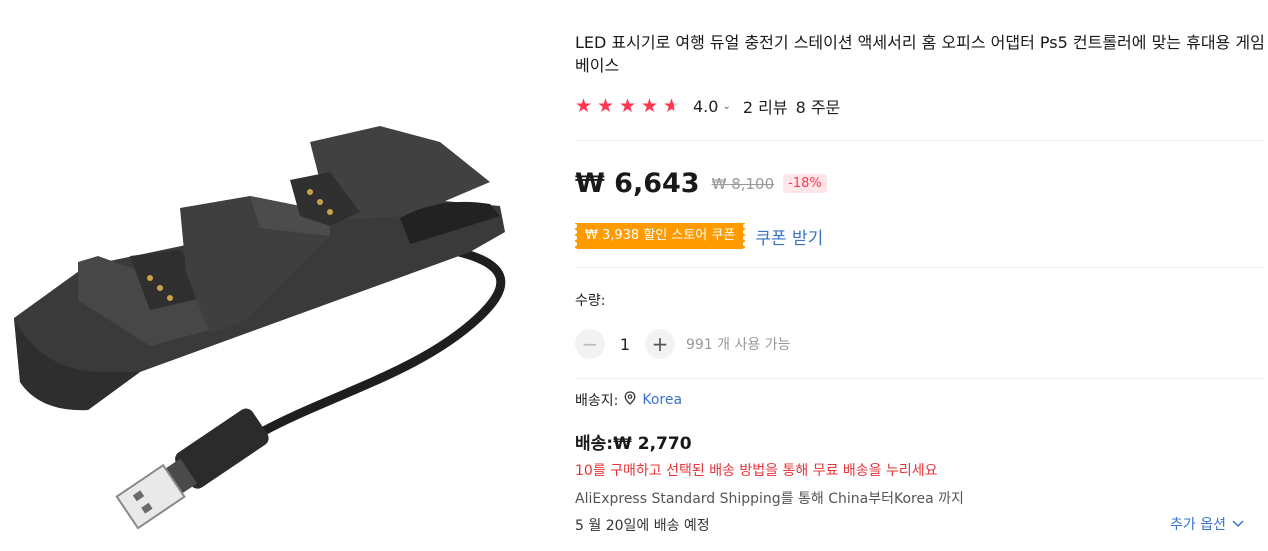 This screenshot has width=1268, height=551. Describe the element at coordinates (726, 106) in the screenshot. I see `rating-chevron-icon: ⌄` at that location.